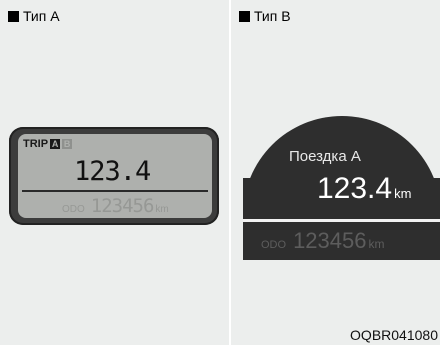 This screenshot has width=440, height=345. What do you see at coordinates (394, 335) in the screenshot?
I see `figure-code: OQBR041080` at bounding box center [394, 335].